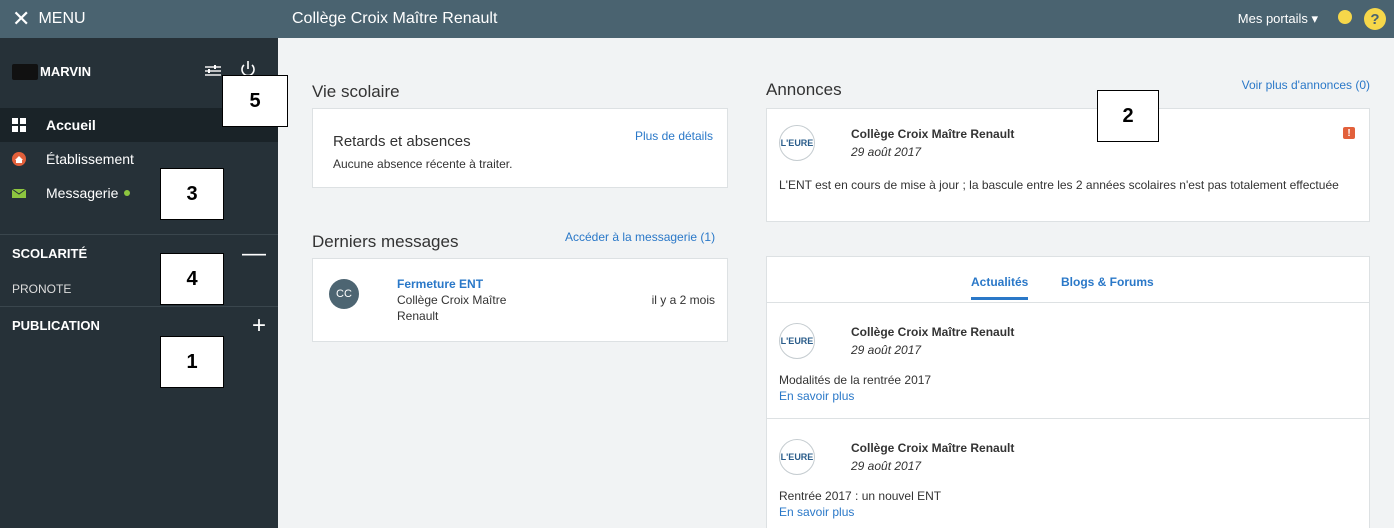  Describe the element at coordinates (127, 193) in the screenshot. I see `unread-dot` at that location.